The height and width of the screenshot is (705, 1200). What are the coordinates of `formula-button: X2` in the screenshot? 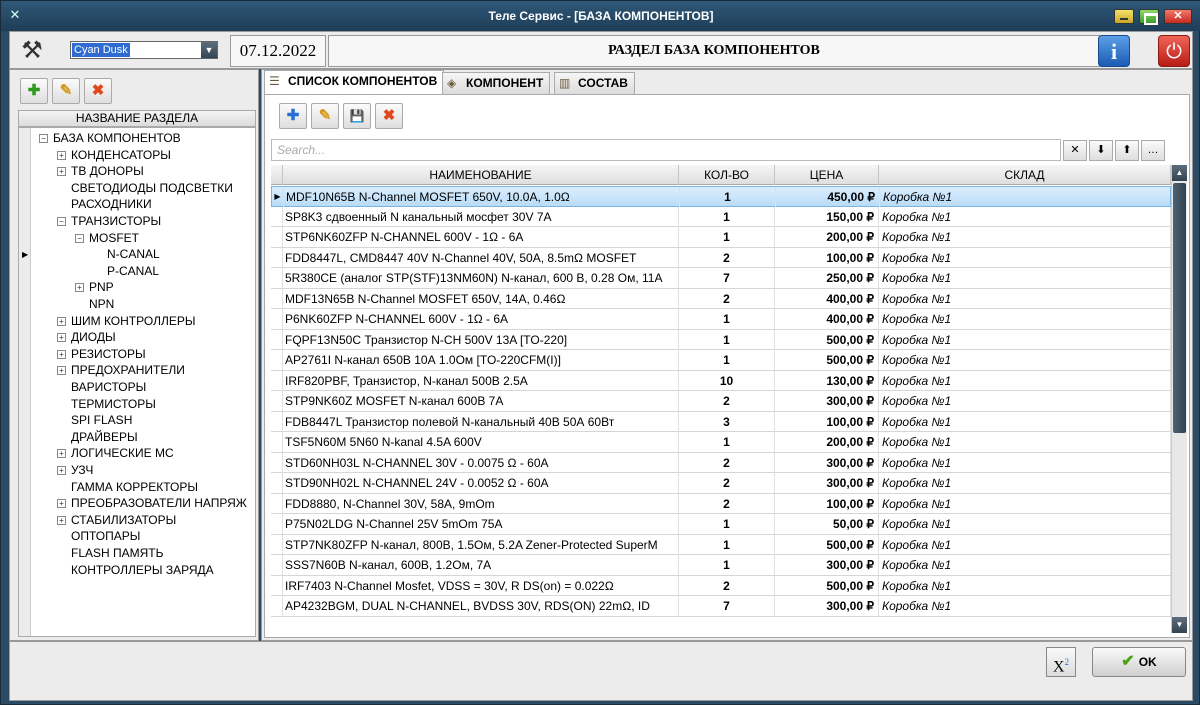 It's located at (1061, 662).